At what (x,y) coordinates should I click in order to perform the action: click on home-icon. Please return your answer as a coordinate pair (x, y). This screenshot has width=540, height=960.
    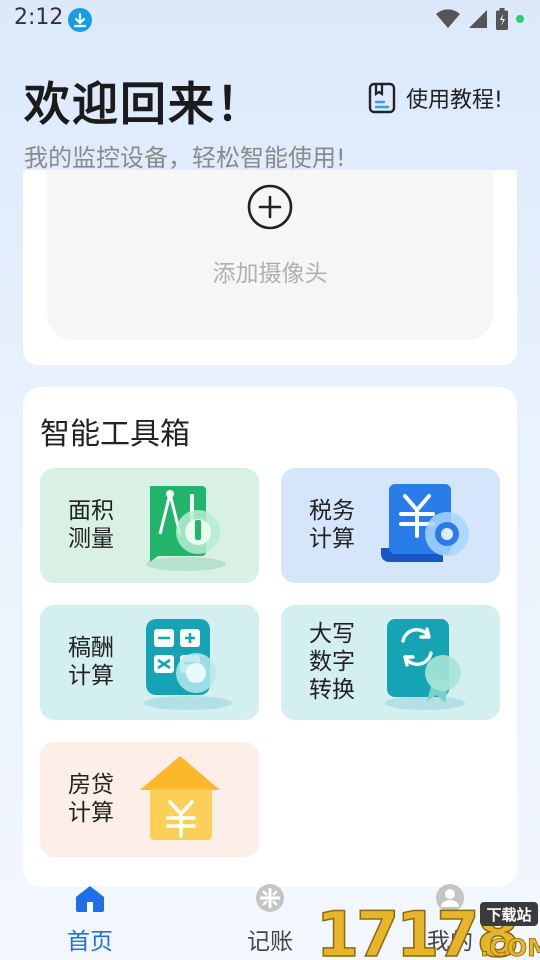
    Looking at the image, I should click on (90, 899).